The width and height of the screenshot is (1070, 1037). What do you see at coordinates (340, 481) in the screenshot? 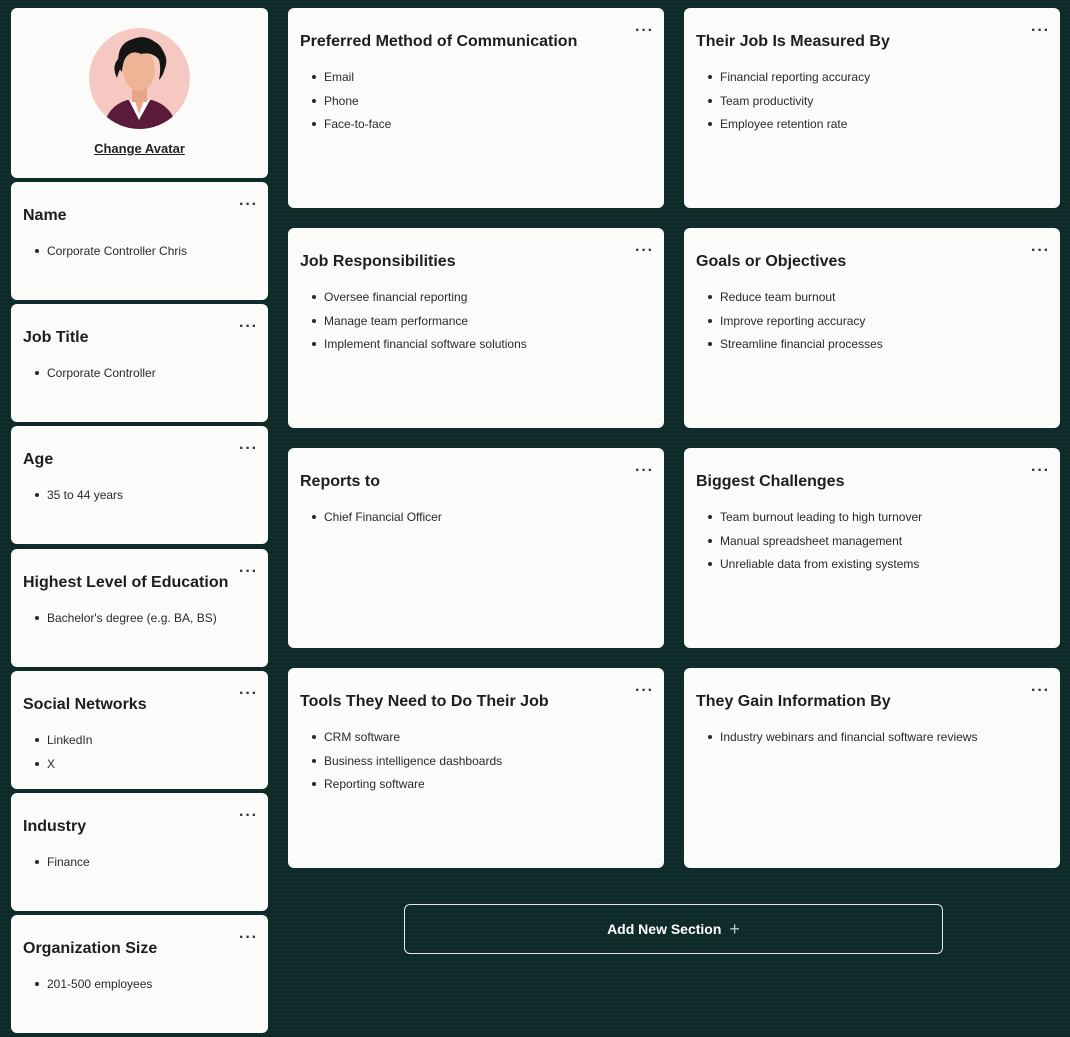
I see `section-title: Reports to` at bounding box center [340, 481].